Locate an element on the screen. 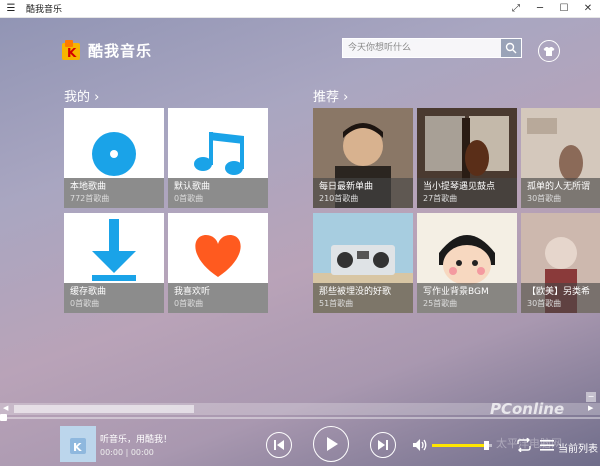 This screenshot has width=600, height=466. tile-western-alternative: 【欧美】另类希 30首歌曲 is located at coordinates (560, 263).